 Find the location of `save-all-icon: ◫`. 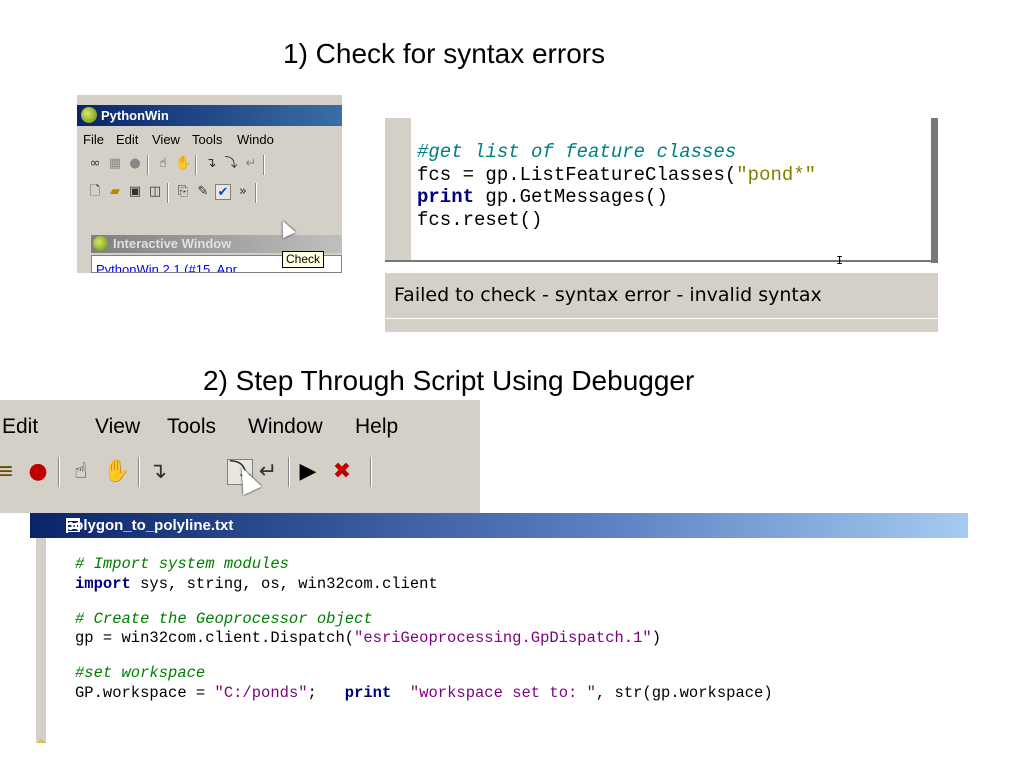

save-all-icon: ◫ is located at coordinates (155, 192).